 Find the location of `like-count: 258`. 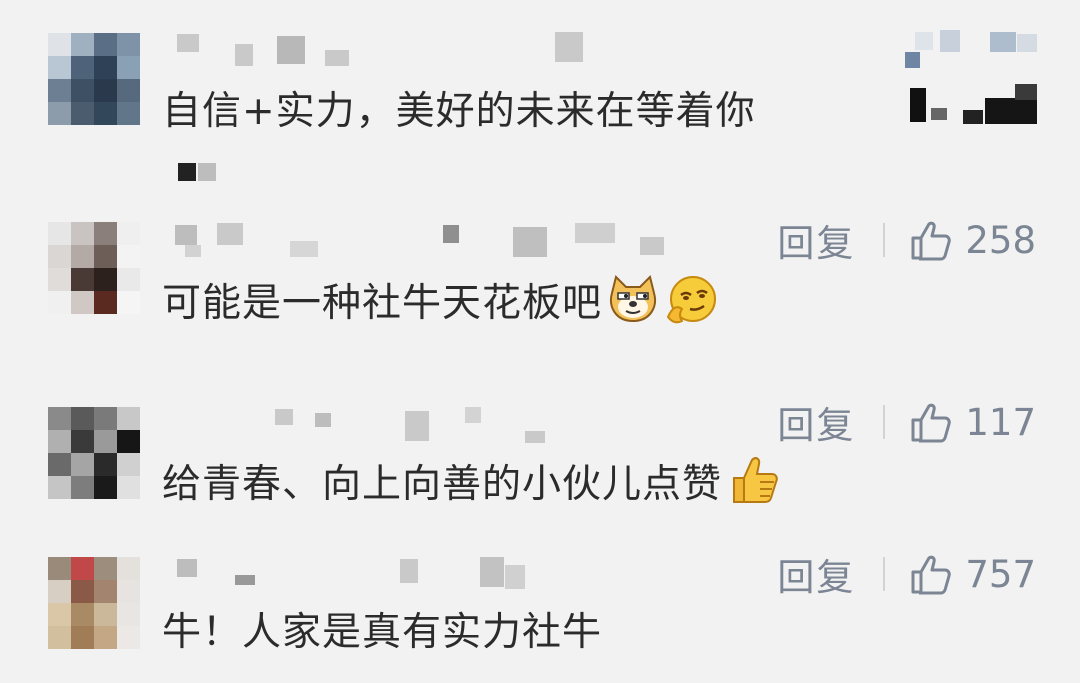

like-count: 258 is located at coordinates (1000, 240).